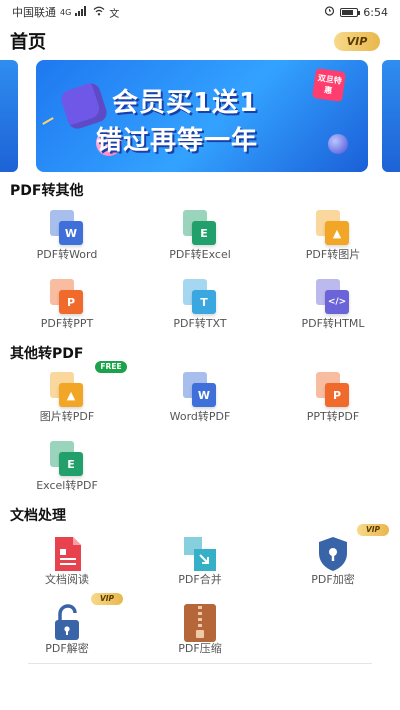 The image size is (400, 710). What do you see at coordinates (333, 229) in the screenshot?
I see `image-icon: ▲` at bounding box center [333, 229].